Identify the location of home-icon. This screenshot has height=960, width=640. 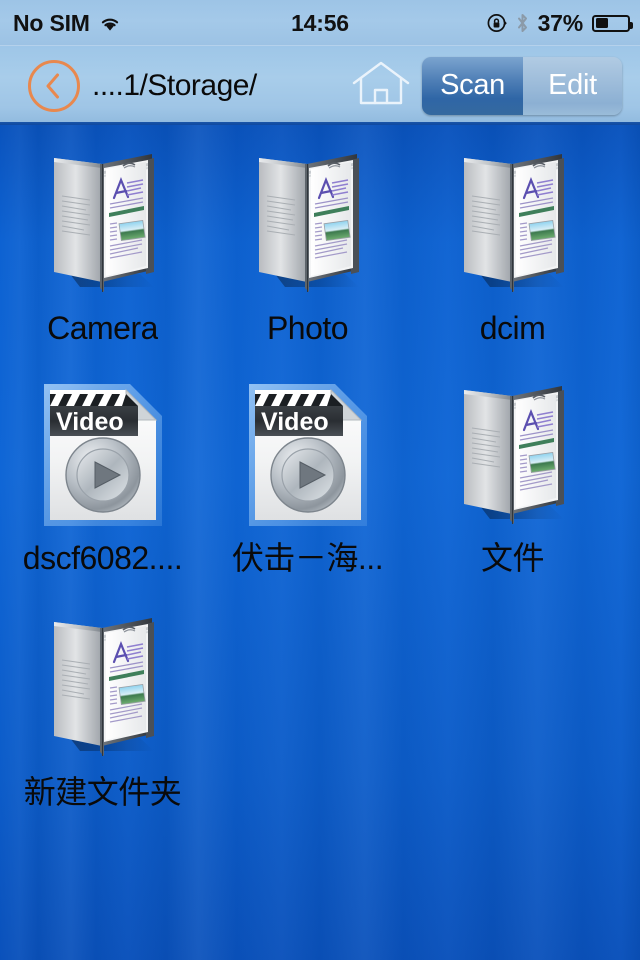
(381, 85).